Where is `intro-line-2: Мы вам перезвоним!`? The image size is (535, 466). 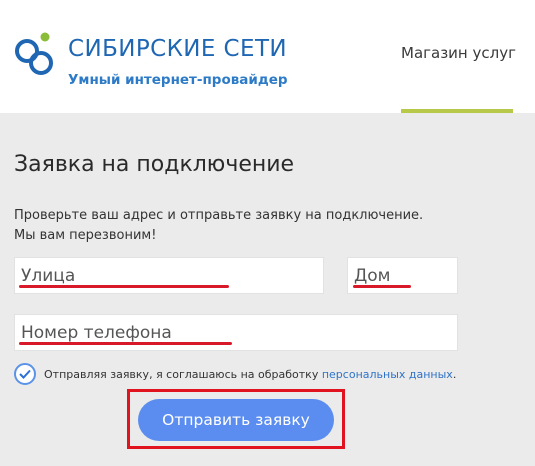
intro-line-2: Мы вам перезвоним! is located at coordinates (85, 235).